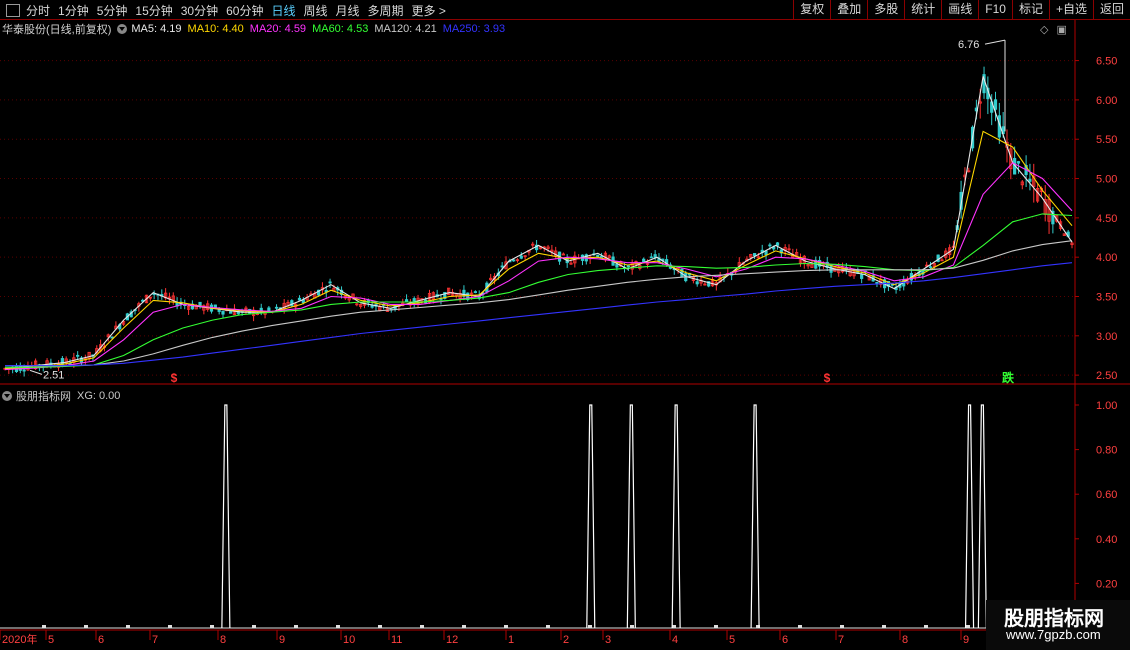 The height and width of the screenshot is (650, 1130). Describe the element at coordinates (349, 640) in the screenshot. I see `date-label: 10` at that location.